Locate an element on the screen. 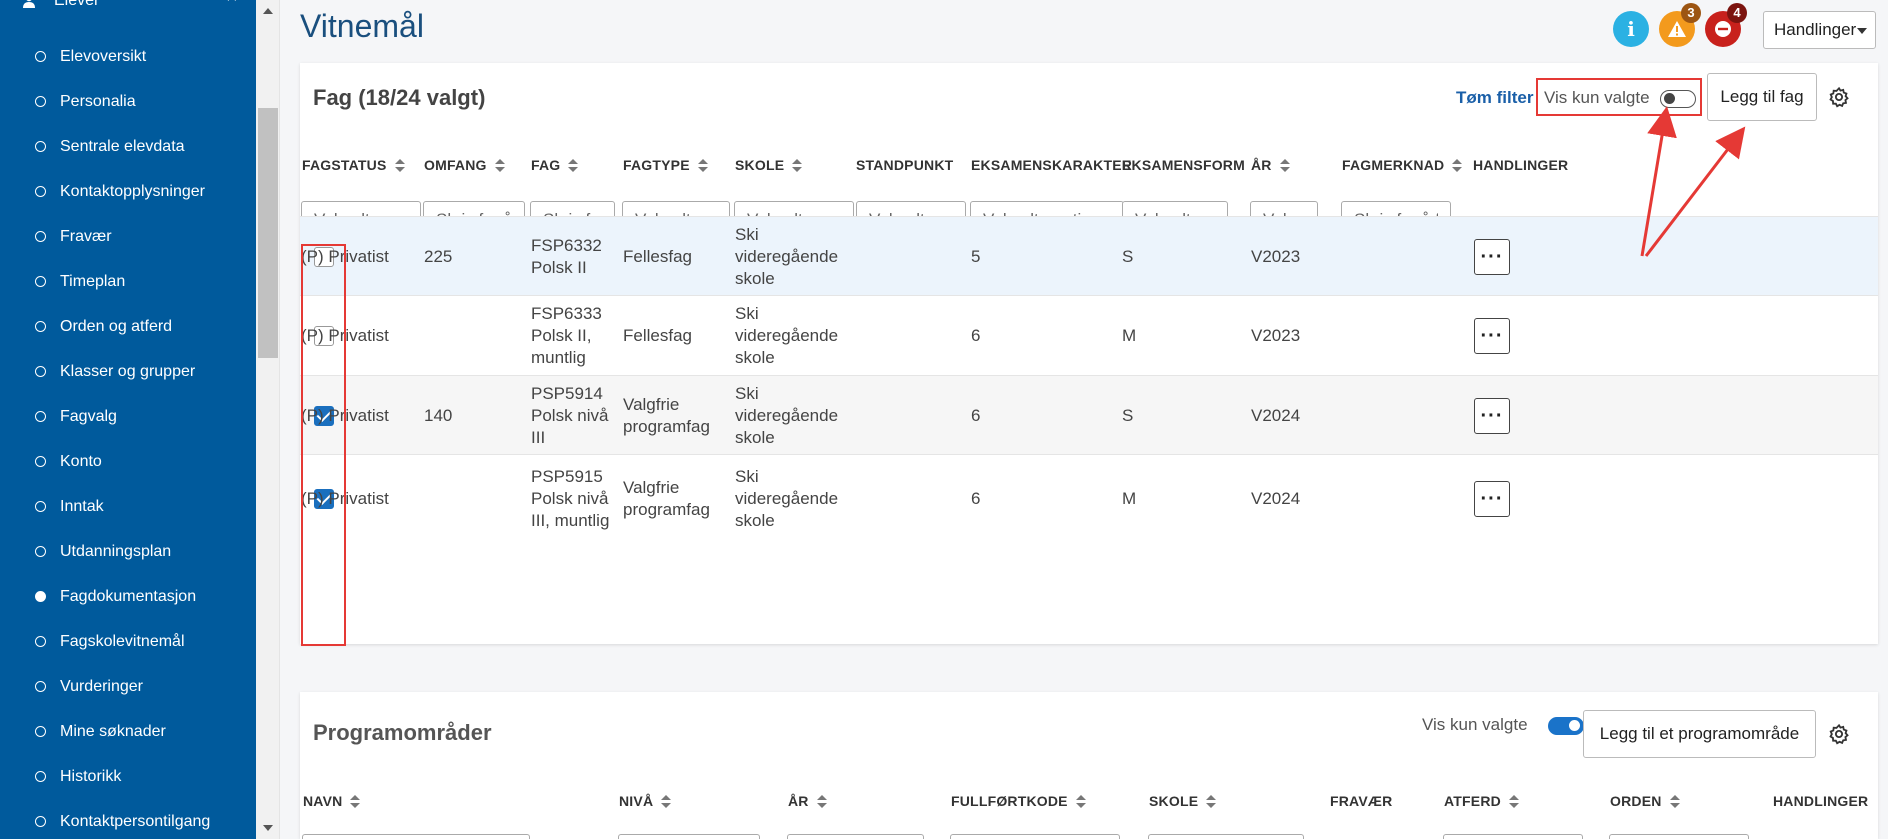 This screenshot has width=1888, height=839. sidebar-item-timeplan: Timeplan is located at coordinates (128, 281).